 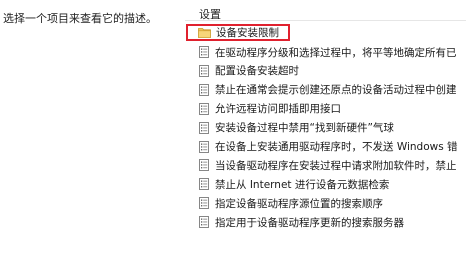 I want to click on policy-item: 在驱动程序分级和选择过程中，将平等地确定所有已, so click(x=325, y=52).